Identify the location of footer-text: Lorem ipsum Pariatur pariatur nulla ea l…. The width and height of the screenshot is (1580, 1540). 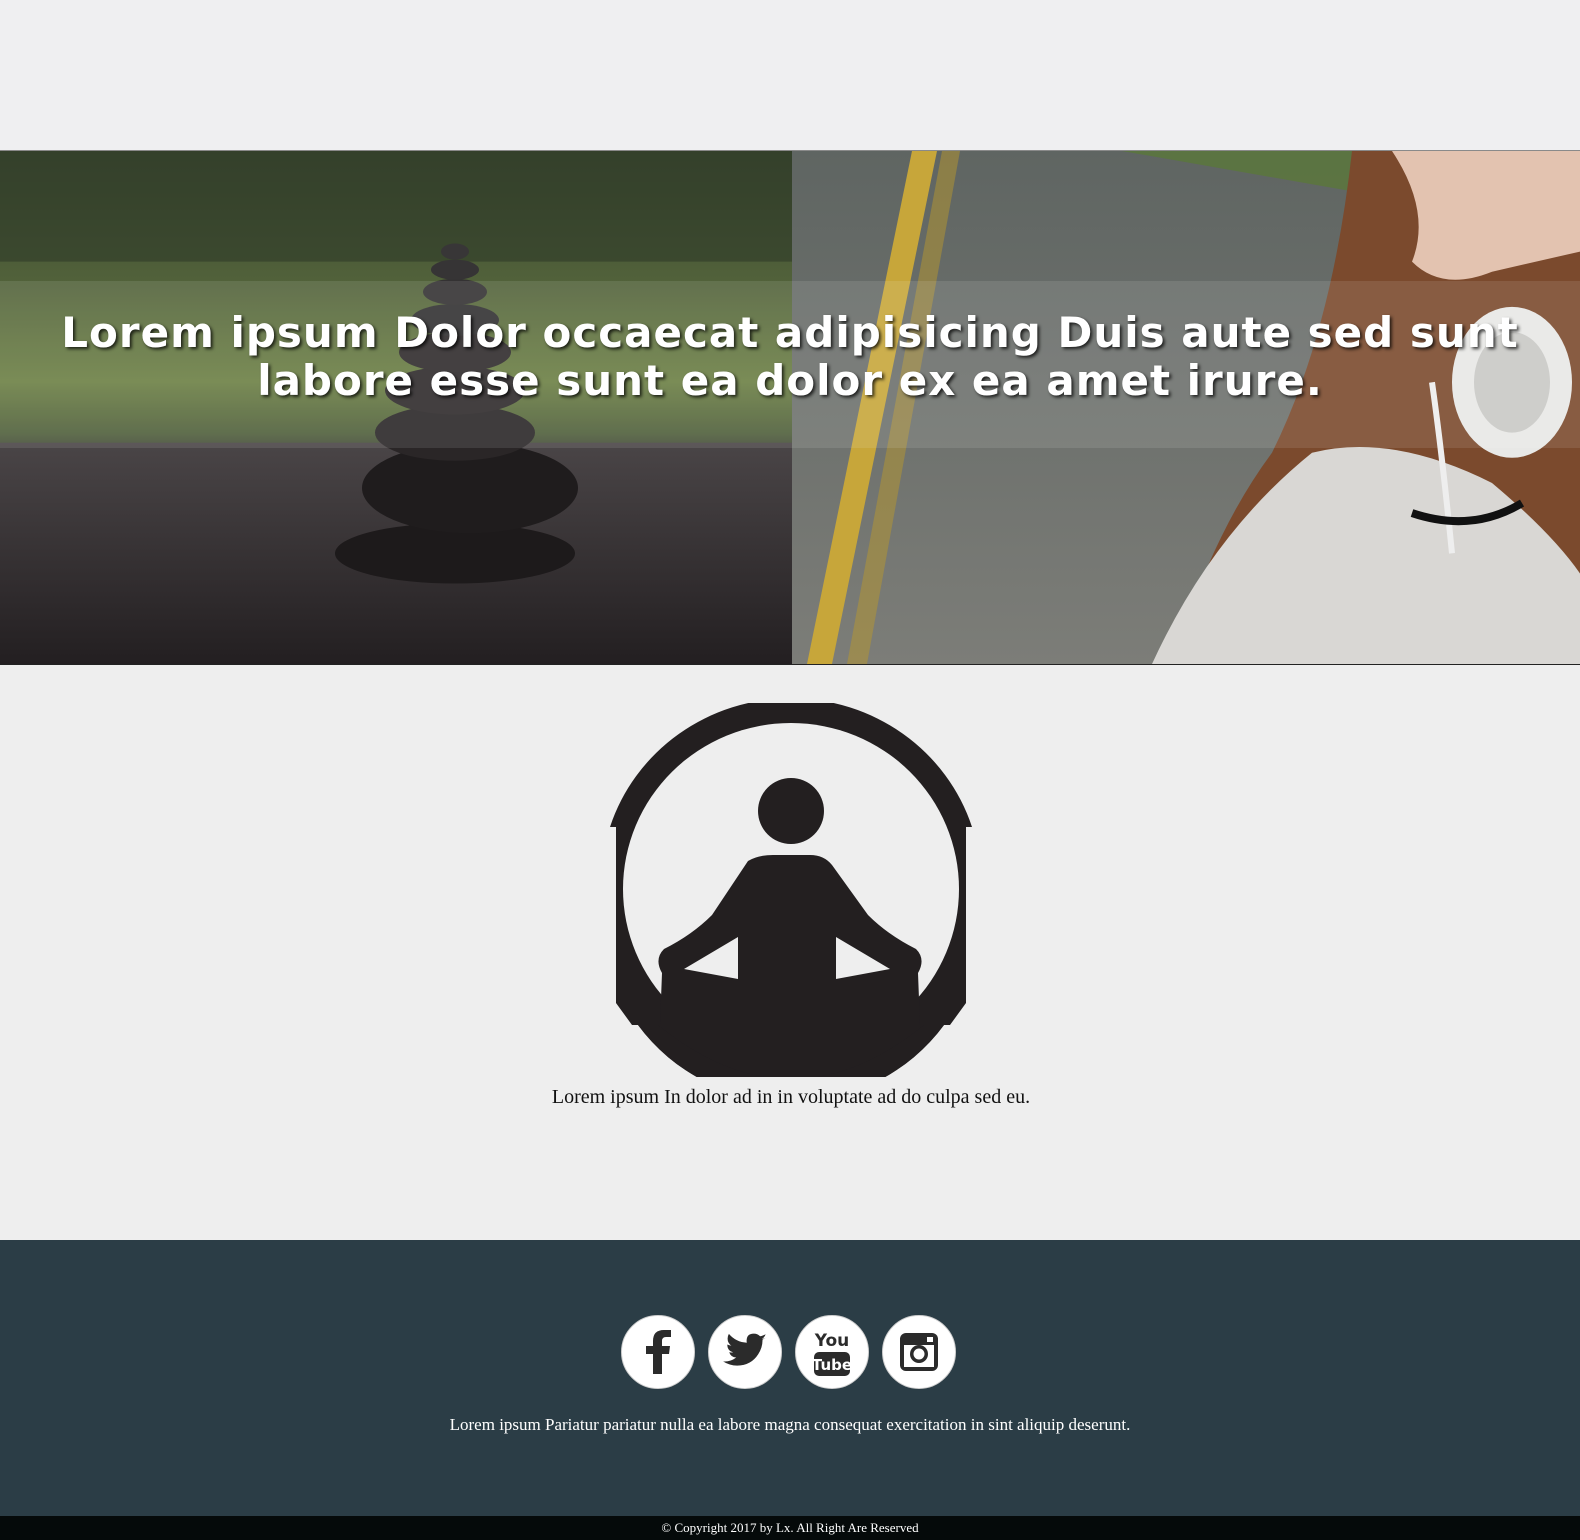
(790, 1424).